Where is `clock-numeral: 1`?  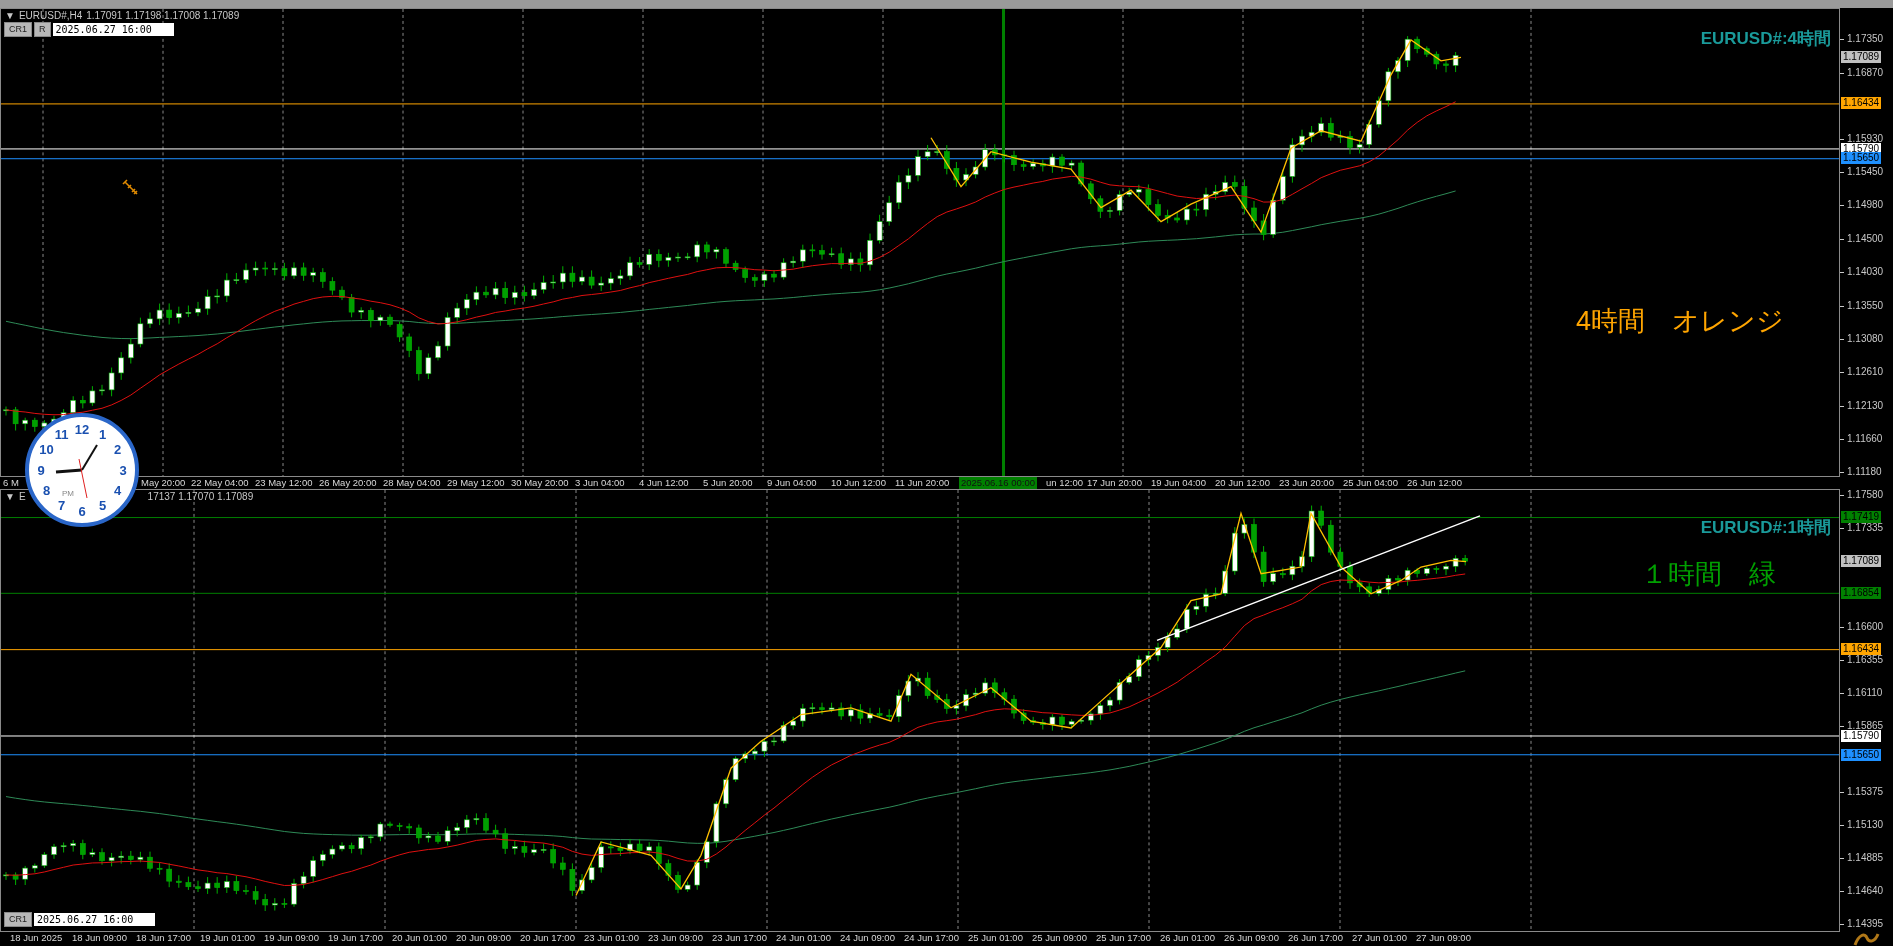
clock-numeral: 1 is located at coordinates (102, 434).